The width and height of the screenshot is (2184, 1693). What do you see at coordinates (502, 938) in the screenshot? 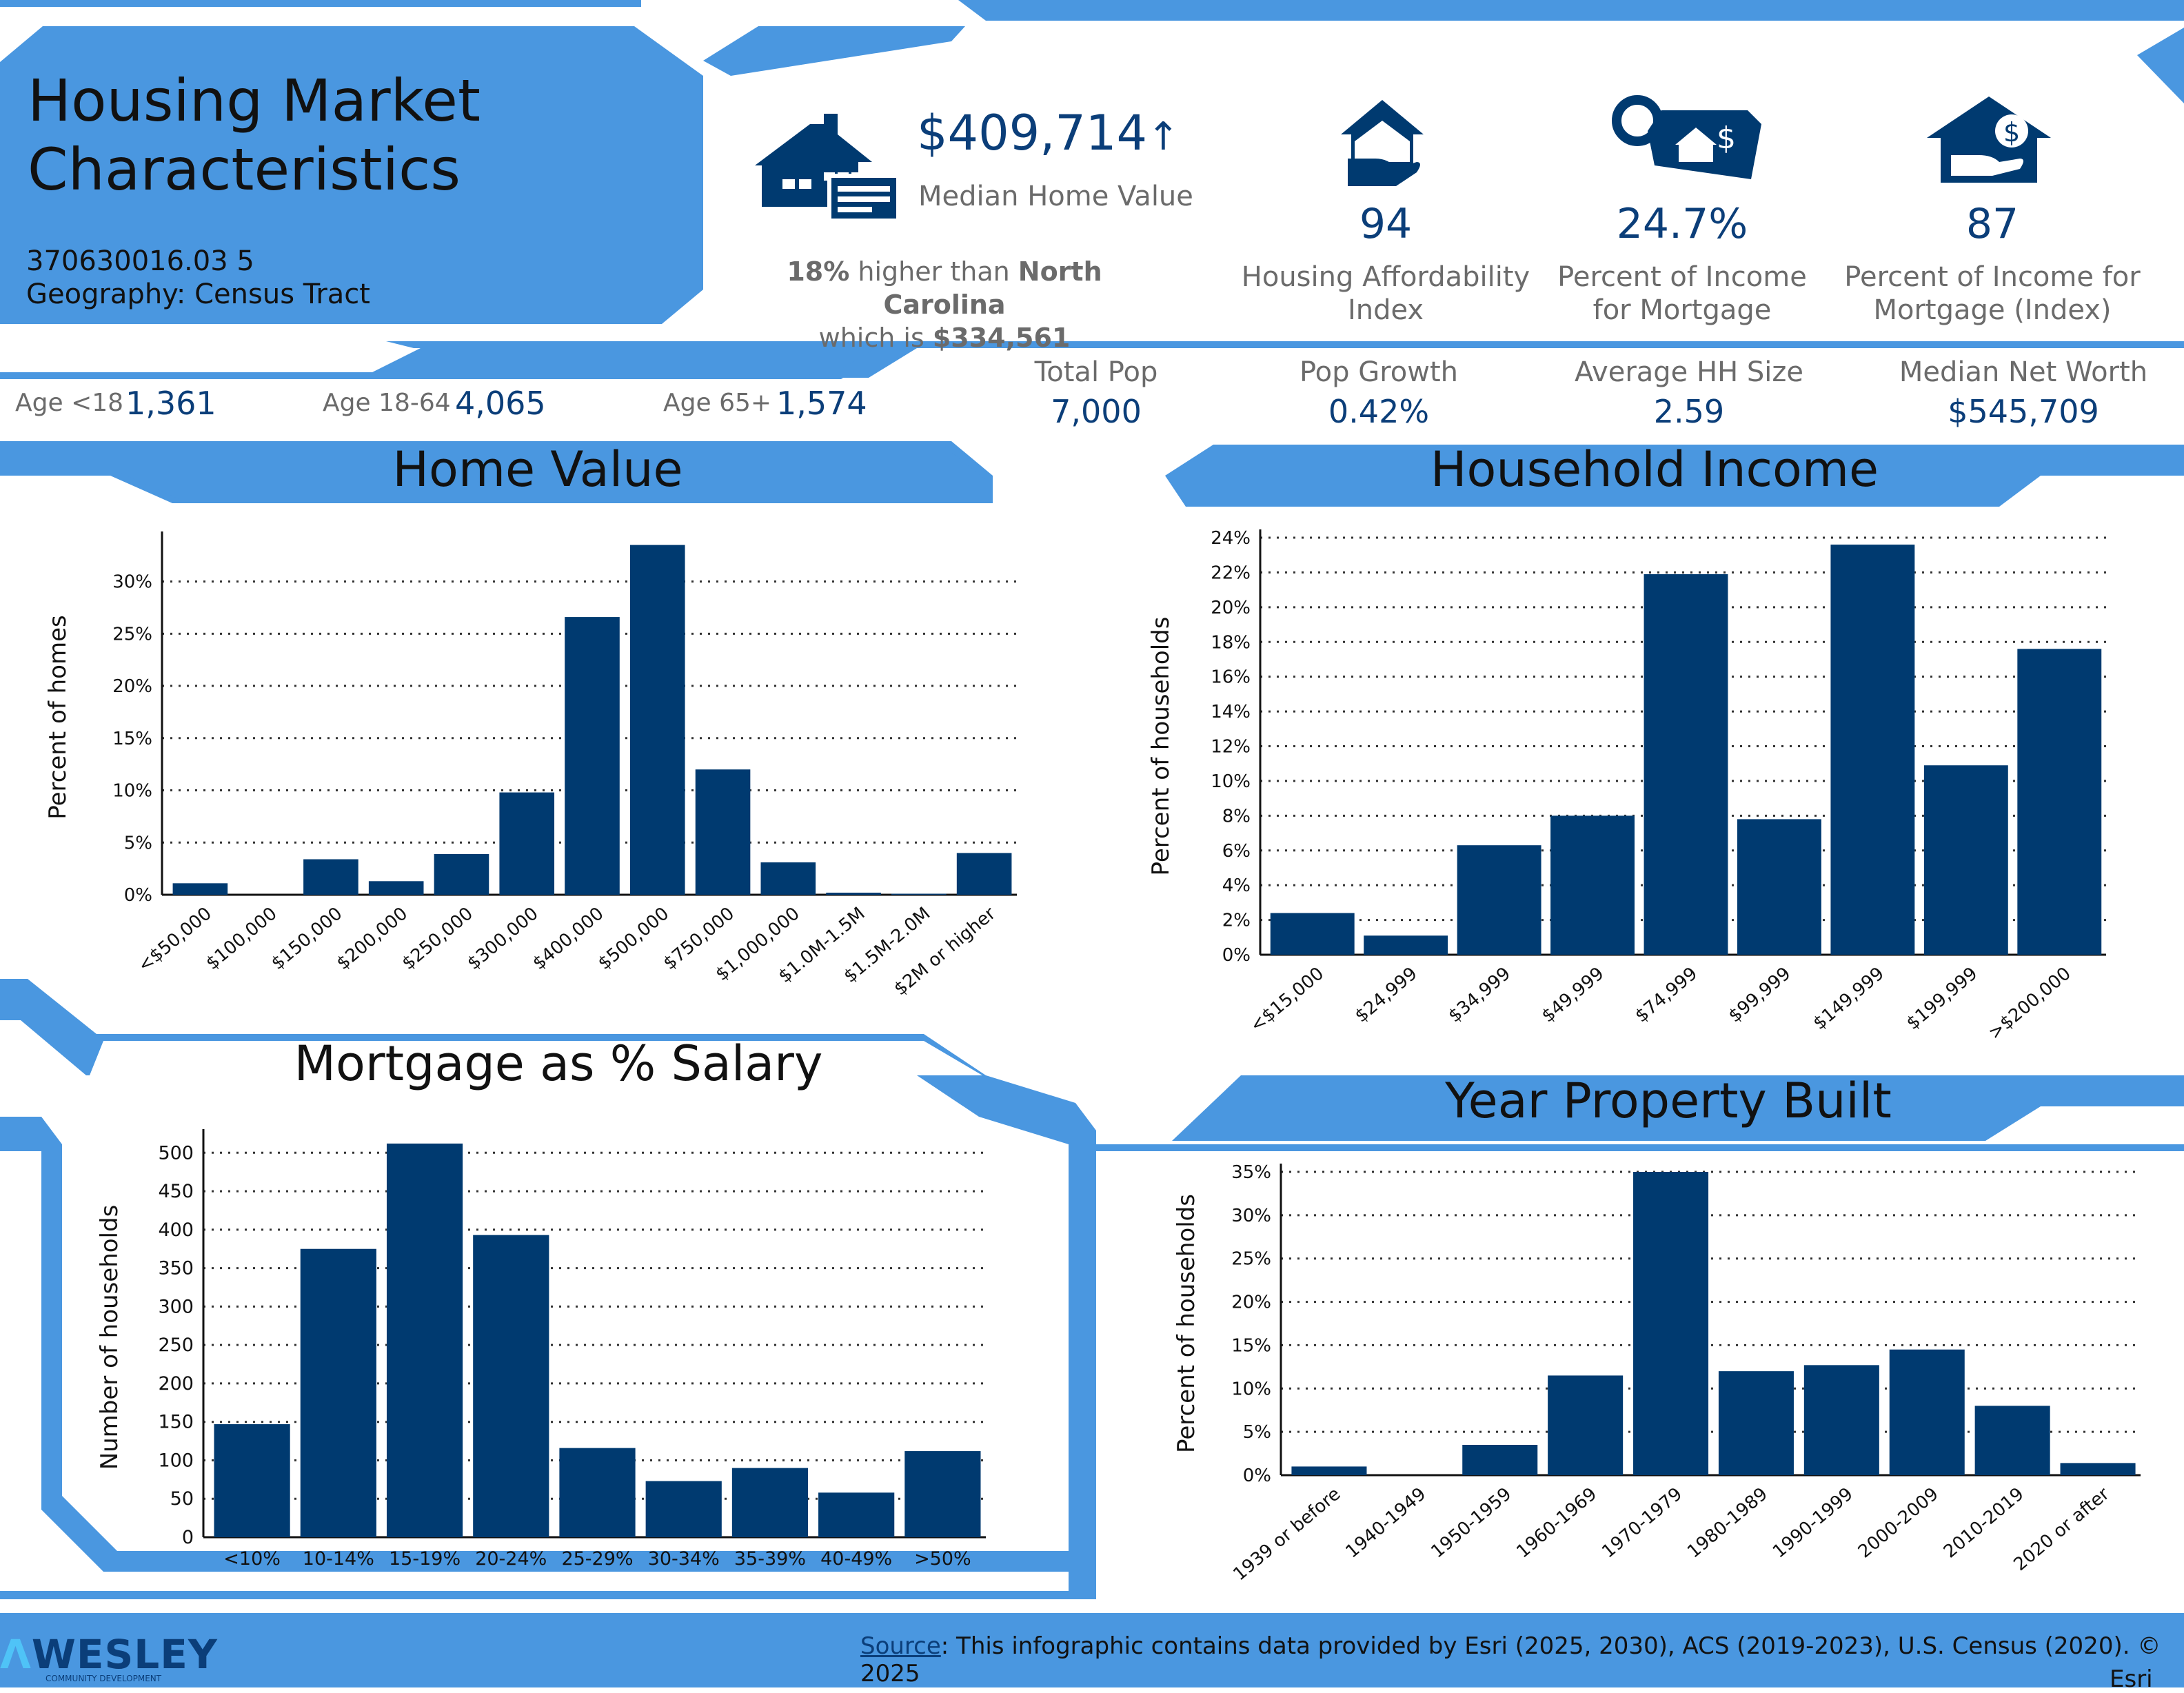
I see `x-tick-label: $300,000` at bounding box center [502, 938].